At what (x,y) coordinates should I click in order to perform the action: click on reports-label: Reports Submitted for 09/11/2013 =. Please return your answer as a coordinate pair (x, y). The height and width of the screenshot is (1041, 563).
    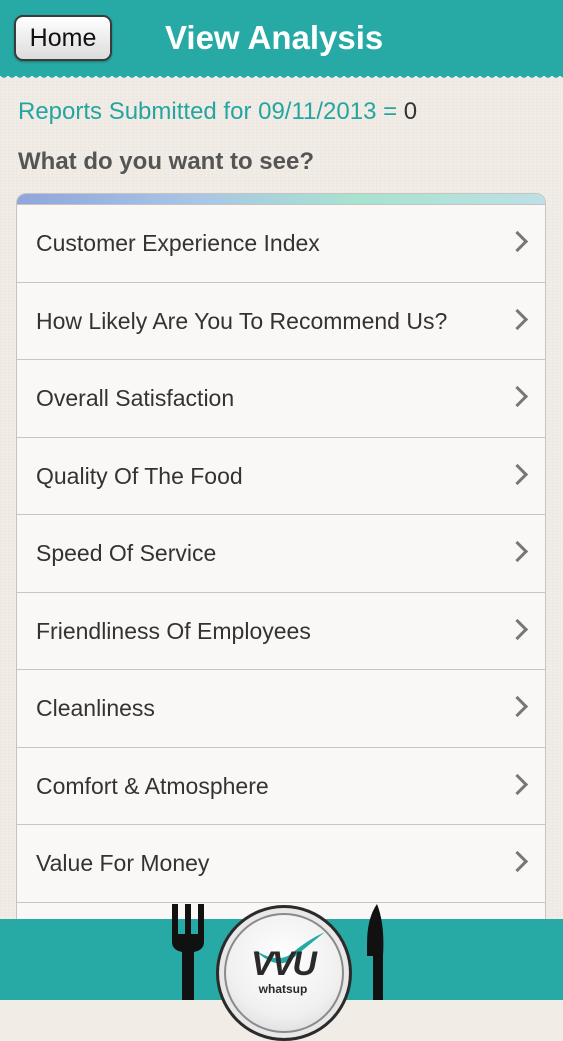
    Looking at the image, I should click on (211, 111).